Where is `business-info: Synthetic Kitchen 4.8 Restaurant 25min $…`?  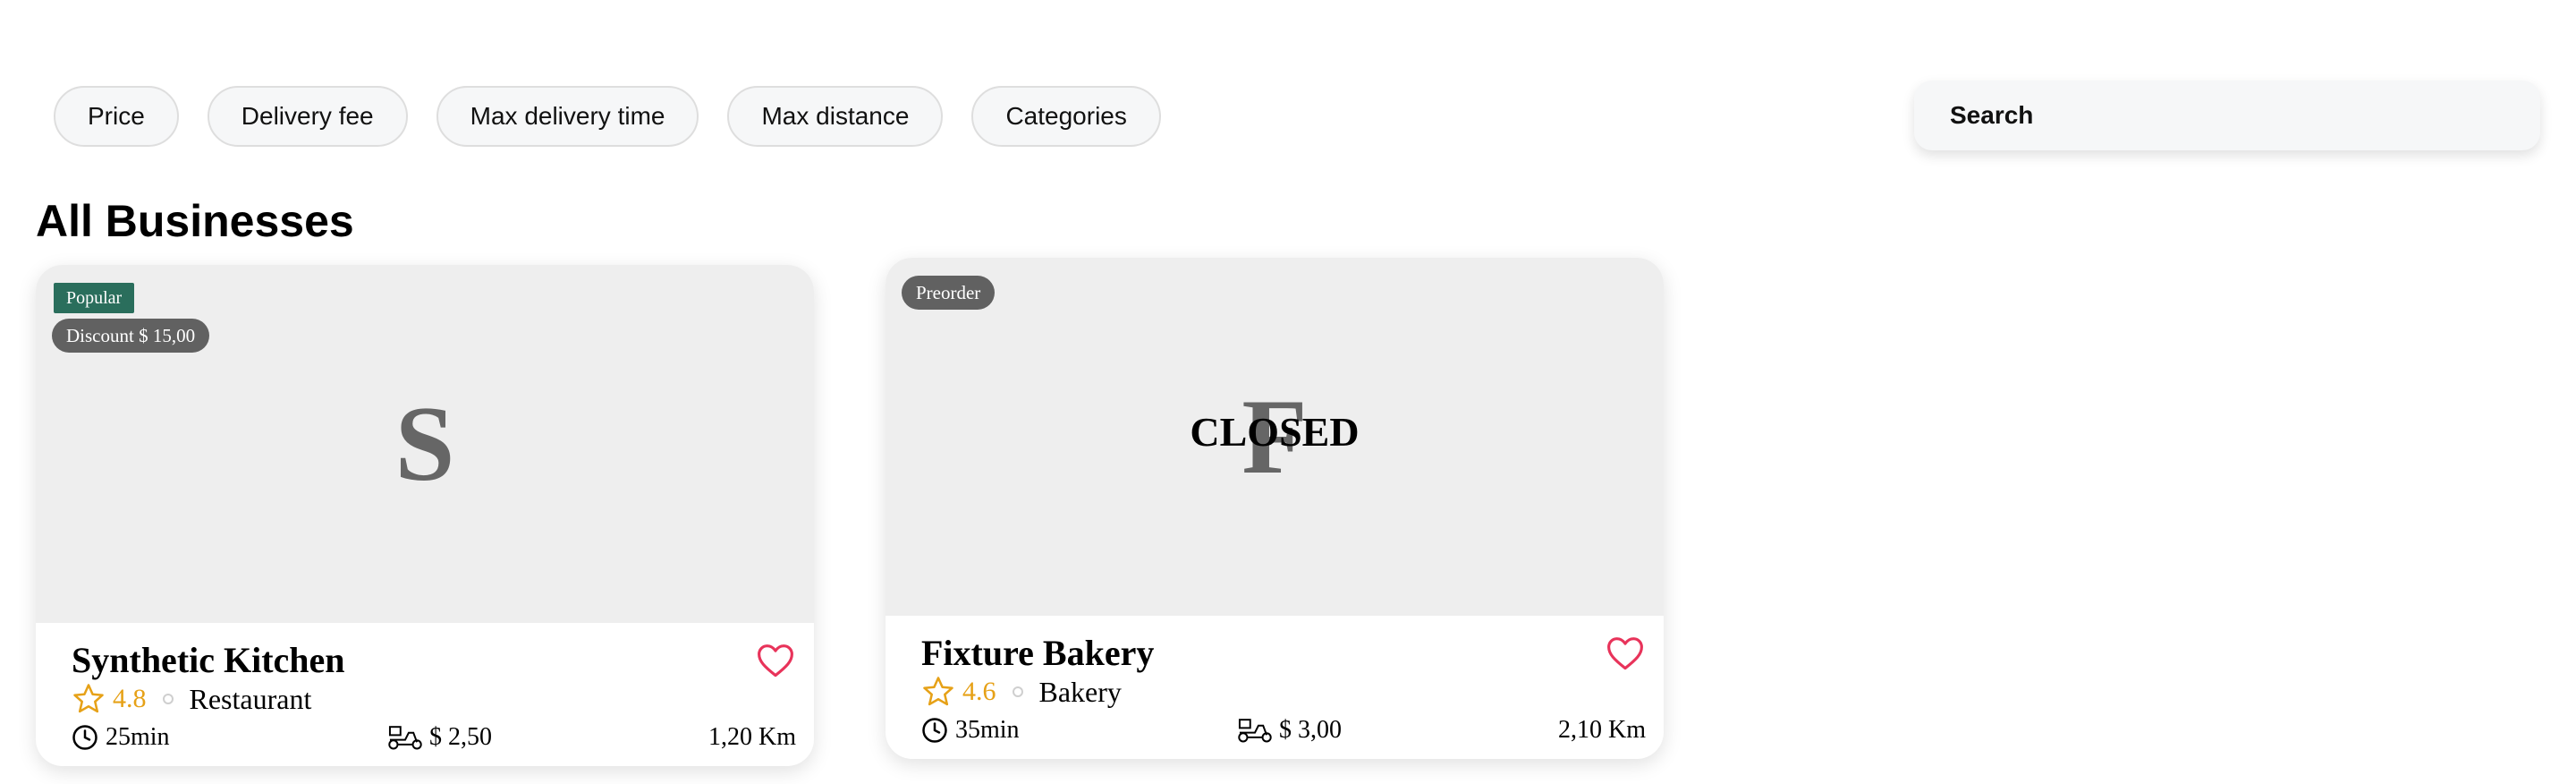 business-info: Synthetic Kitchen 4.8 Restaurant 25min $… is located at coordinates (425, 694).